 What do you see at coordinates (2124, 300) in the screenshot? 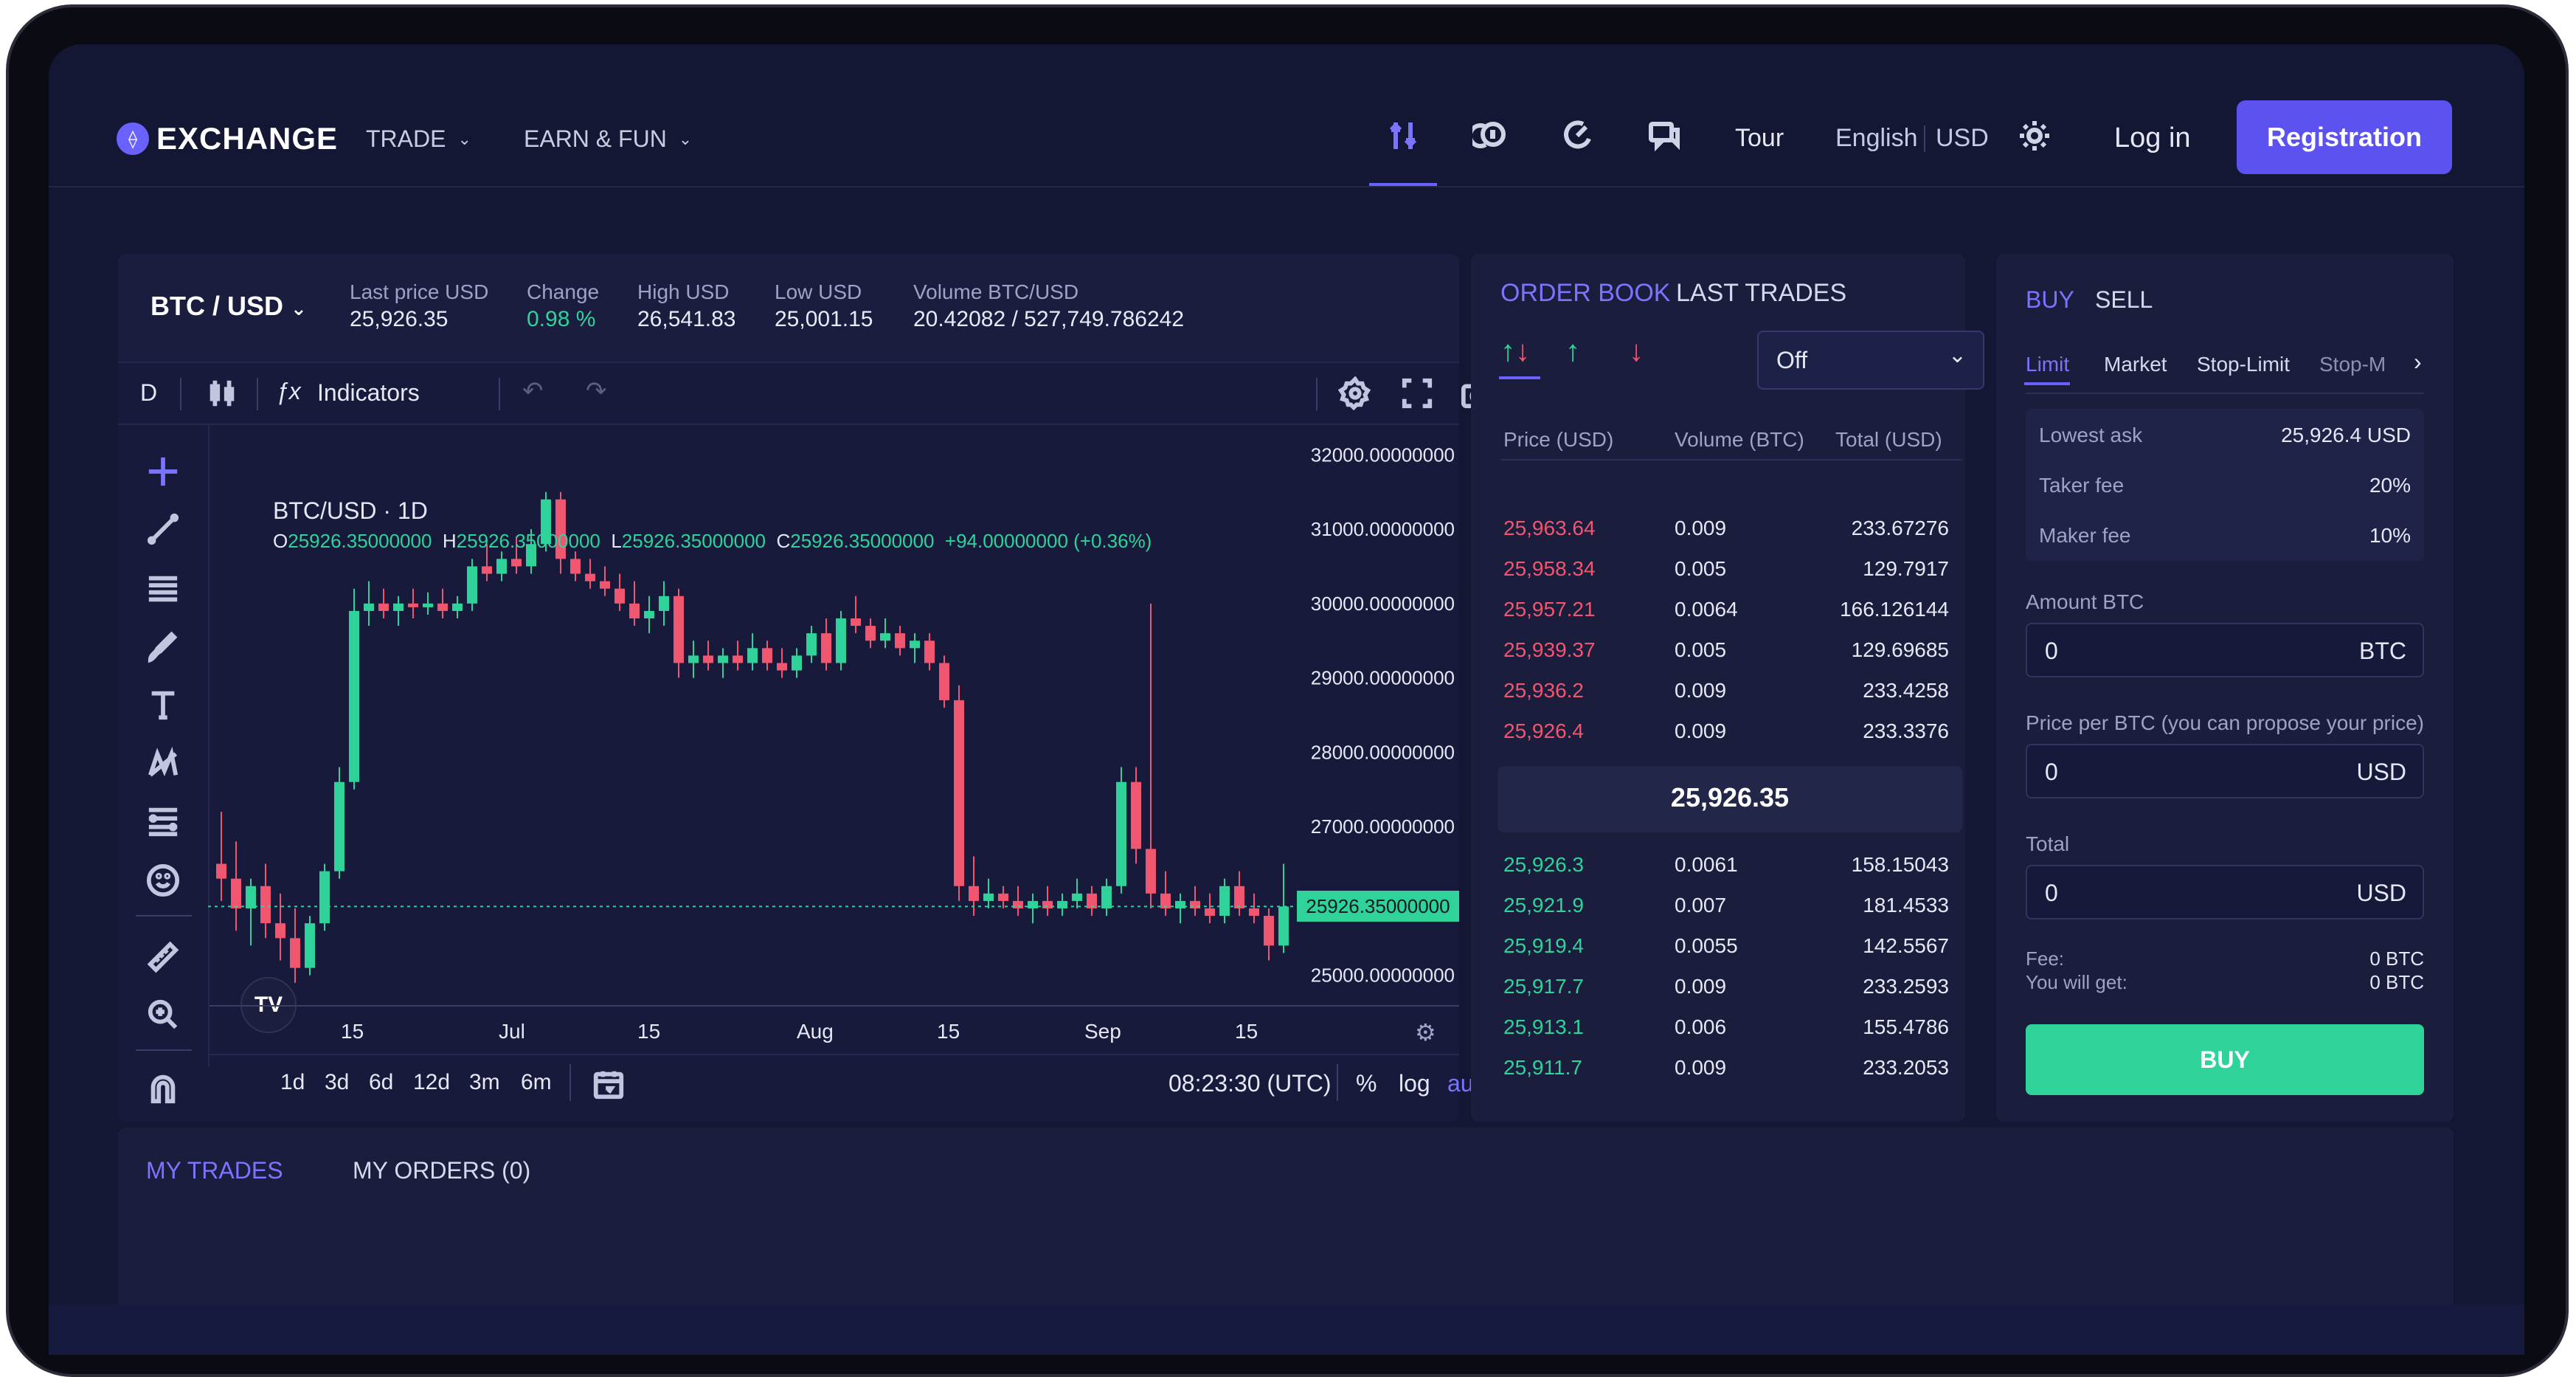
I see `tab-sell: SELL` at bounding box center [2124, 300].